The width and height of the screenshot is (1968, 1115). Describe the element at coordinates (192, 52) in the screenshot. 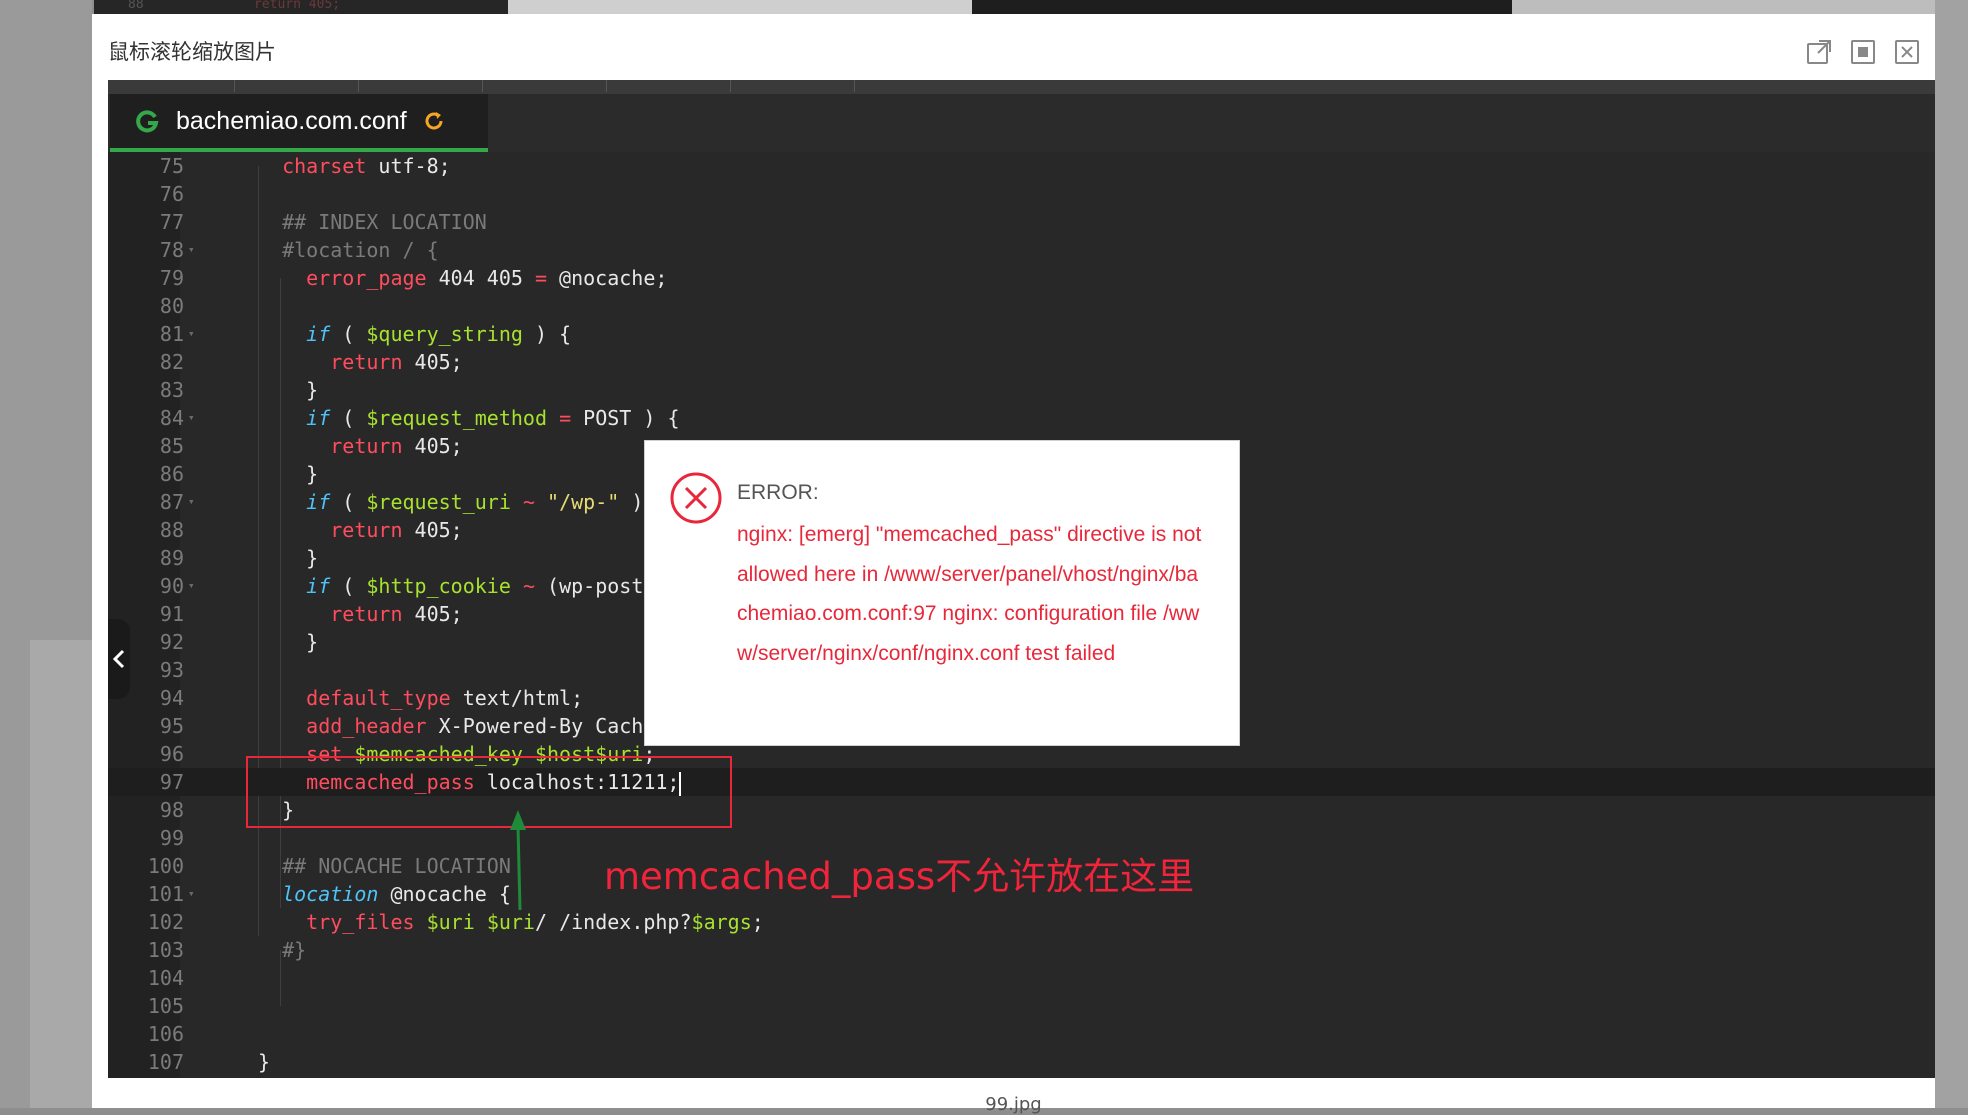

I see `viewer-title: 鼠标滚轮缩放图片` at that location.